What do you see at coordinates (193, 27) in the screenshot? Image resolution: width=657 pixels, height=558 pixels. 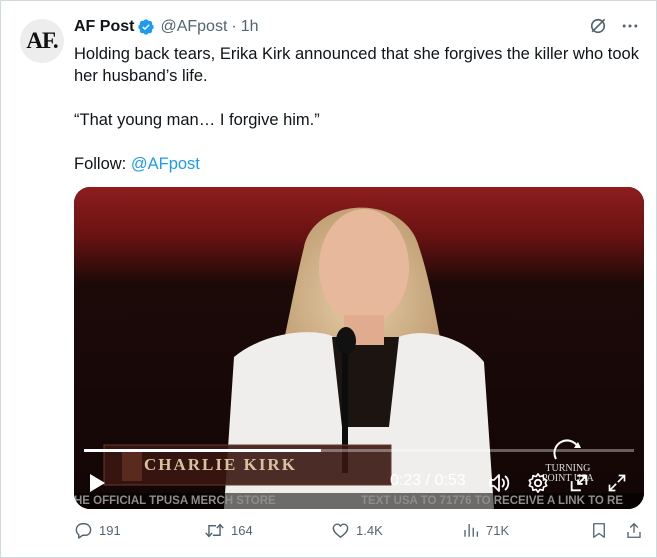 I see `author-handle: @AFpost` at bounding box center [193, 27].